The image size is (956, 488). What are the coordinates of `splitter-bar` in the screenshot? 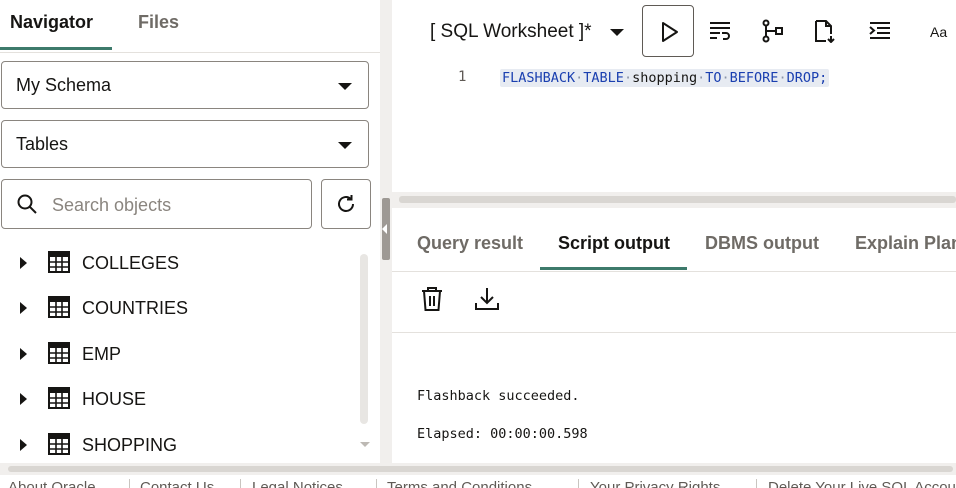 It's located at (677, 199).